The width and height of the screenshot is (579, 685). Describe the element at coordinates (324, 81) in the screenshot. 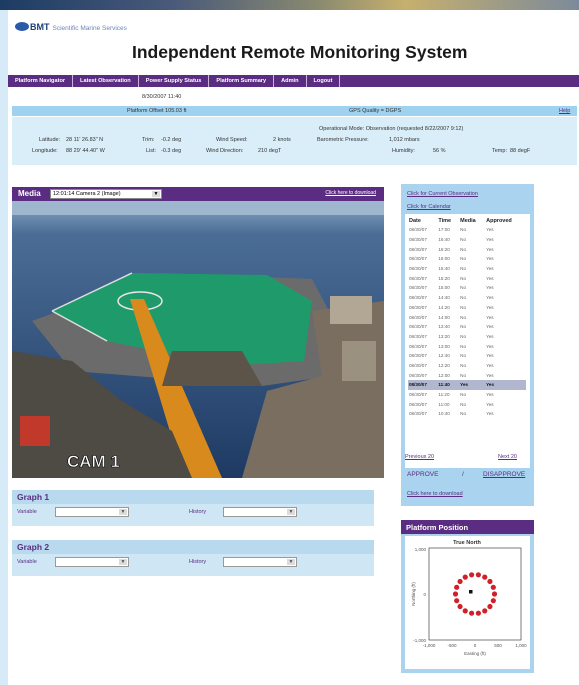

I see `nav-logout: Logout` at that location.